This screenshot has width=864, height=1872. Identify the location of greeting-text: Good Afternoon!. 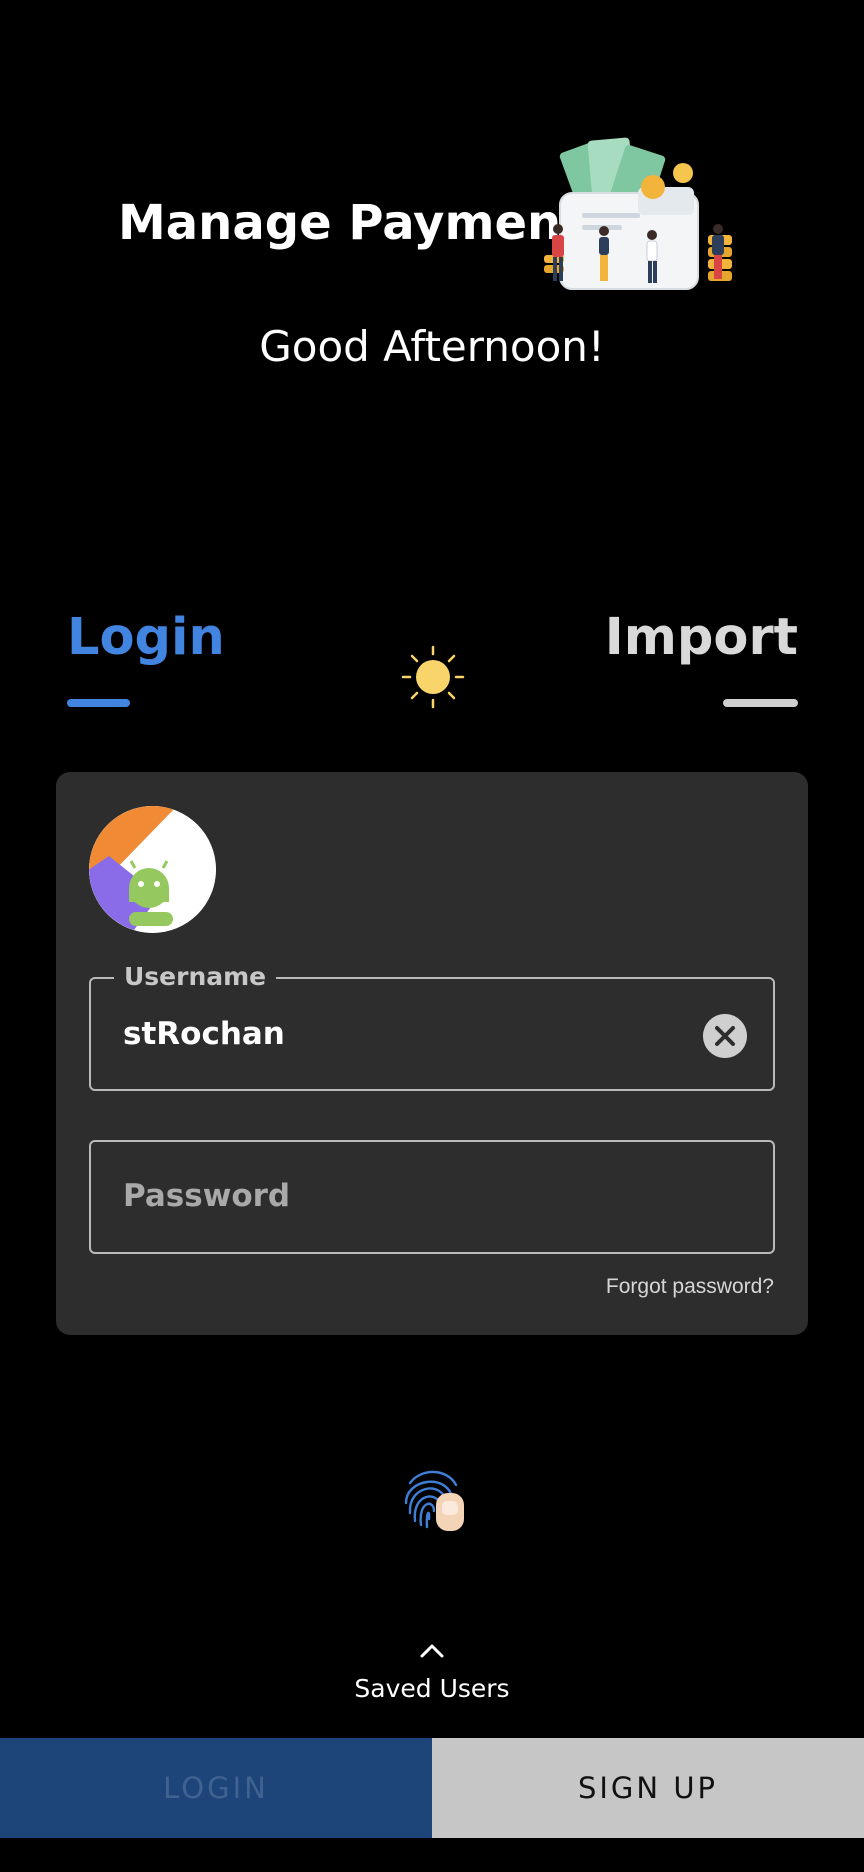
(432, 346).